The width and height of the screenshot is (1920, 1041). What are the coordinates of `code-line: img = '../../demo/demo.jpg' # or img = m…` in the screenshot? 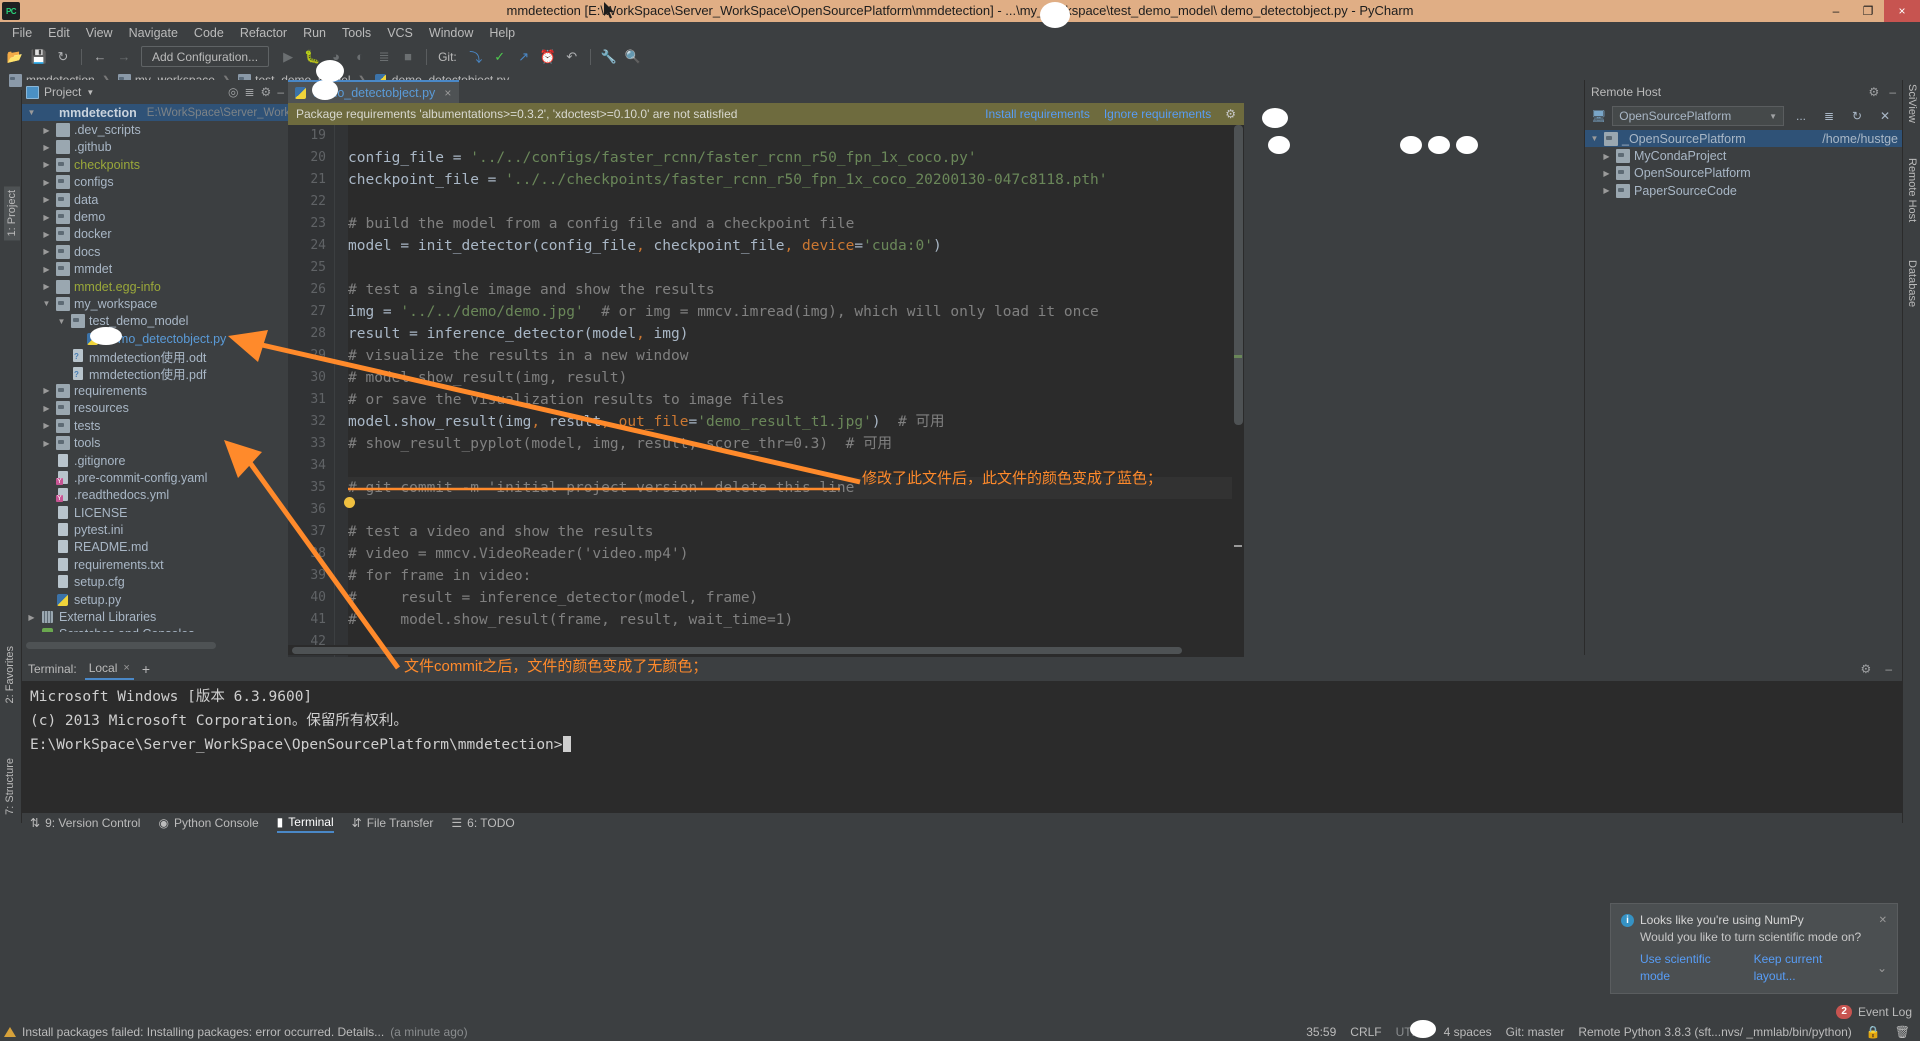 It's located at (796, 312).